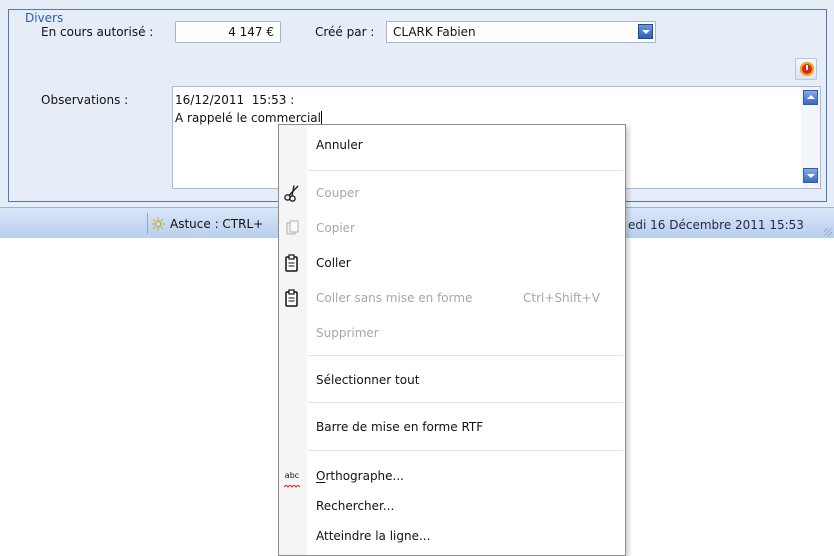 The width and height of the screenshot is (834, 556). Describe the element at coordinates (434, 32) in the screenshot. I see `created-by-value: CLARK Fabien` at that location.